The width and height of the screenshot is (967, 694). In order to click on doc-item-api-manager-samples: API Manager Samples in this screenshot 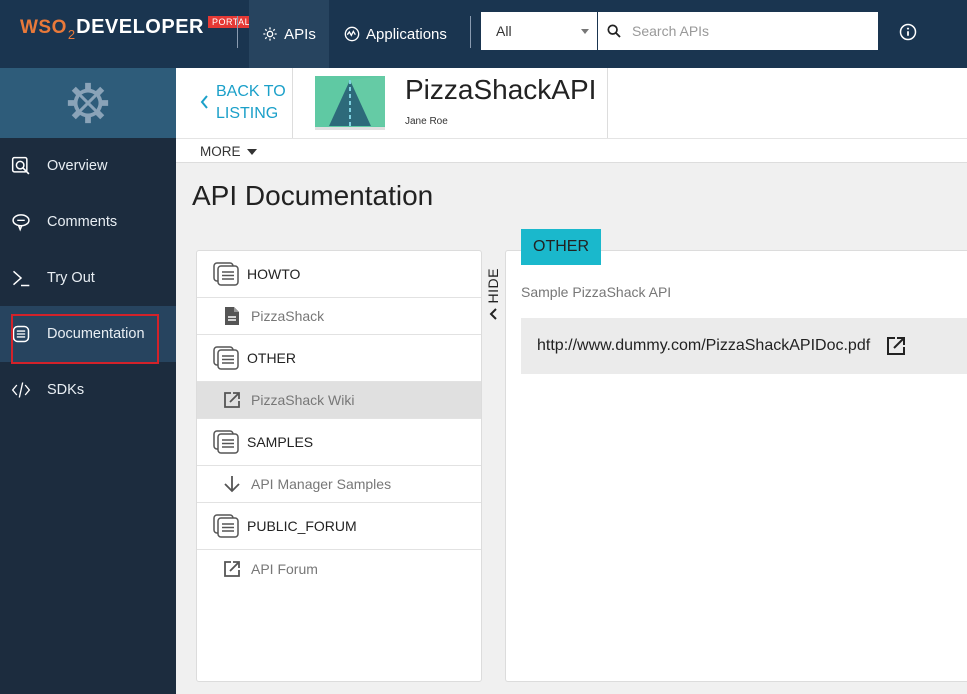, I will do `click(339, 484)`.